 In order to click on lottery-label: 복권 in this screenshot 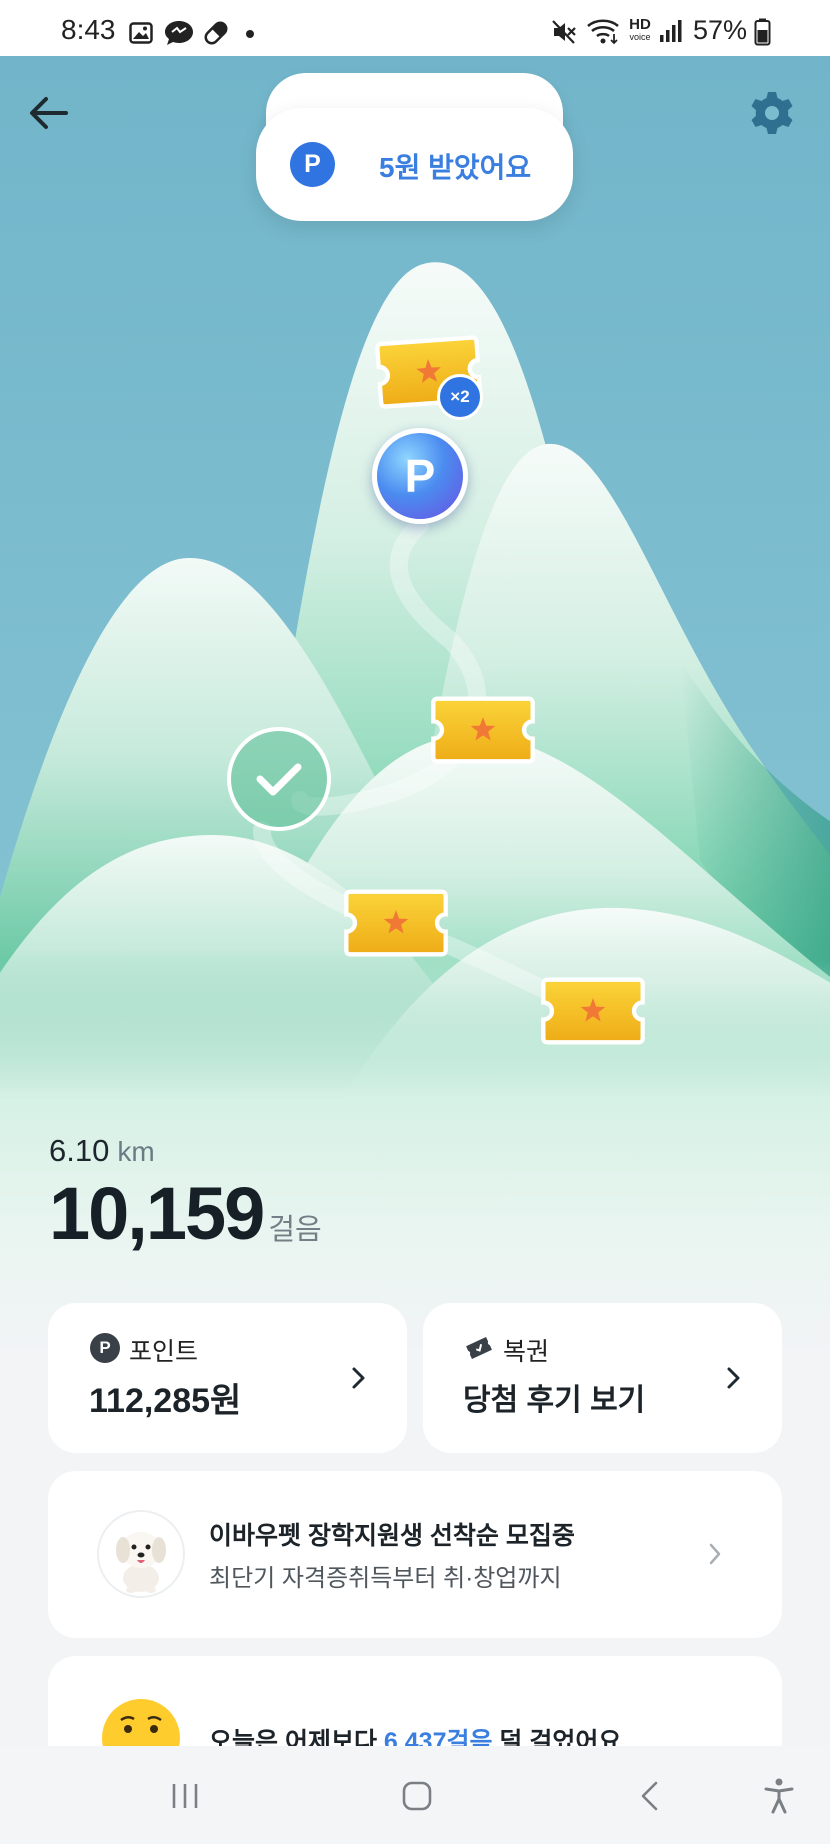, I will do `click(526, 1352)`.